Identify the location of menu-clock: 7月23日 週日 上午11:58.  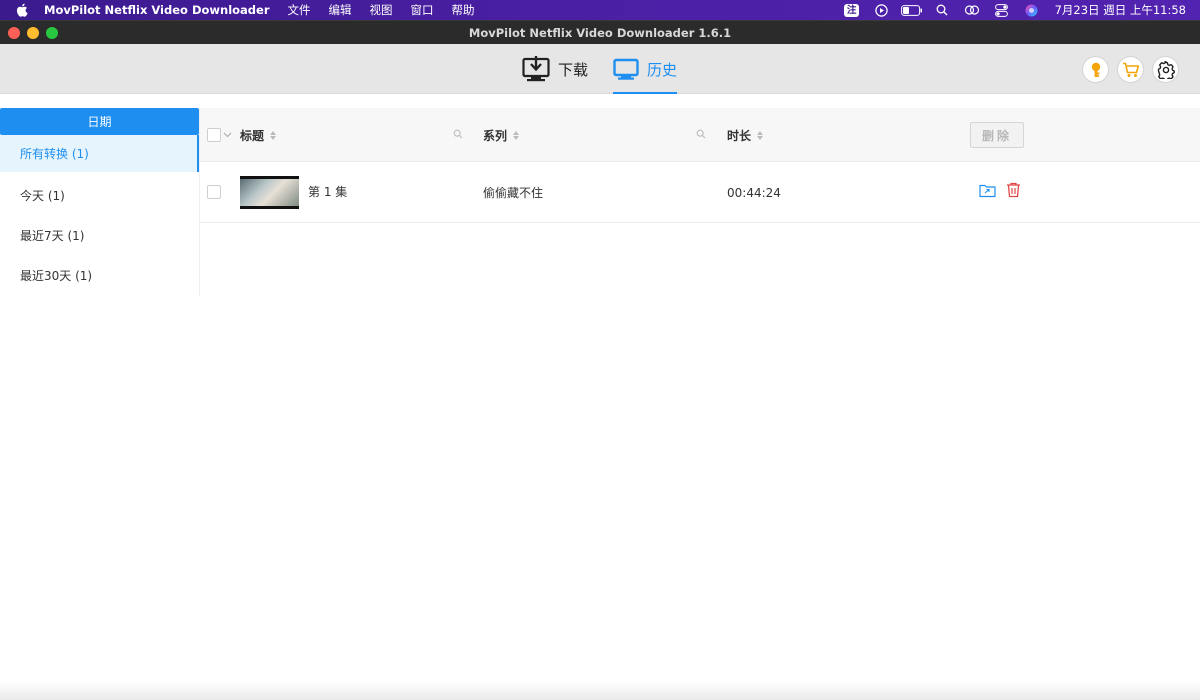
(1120, 10).